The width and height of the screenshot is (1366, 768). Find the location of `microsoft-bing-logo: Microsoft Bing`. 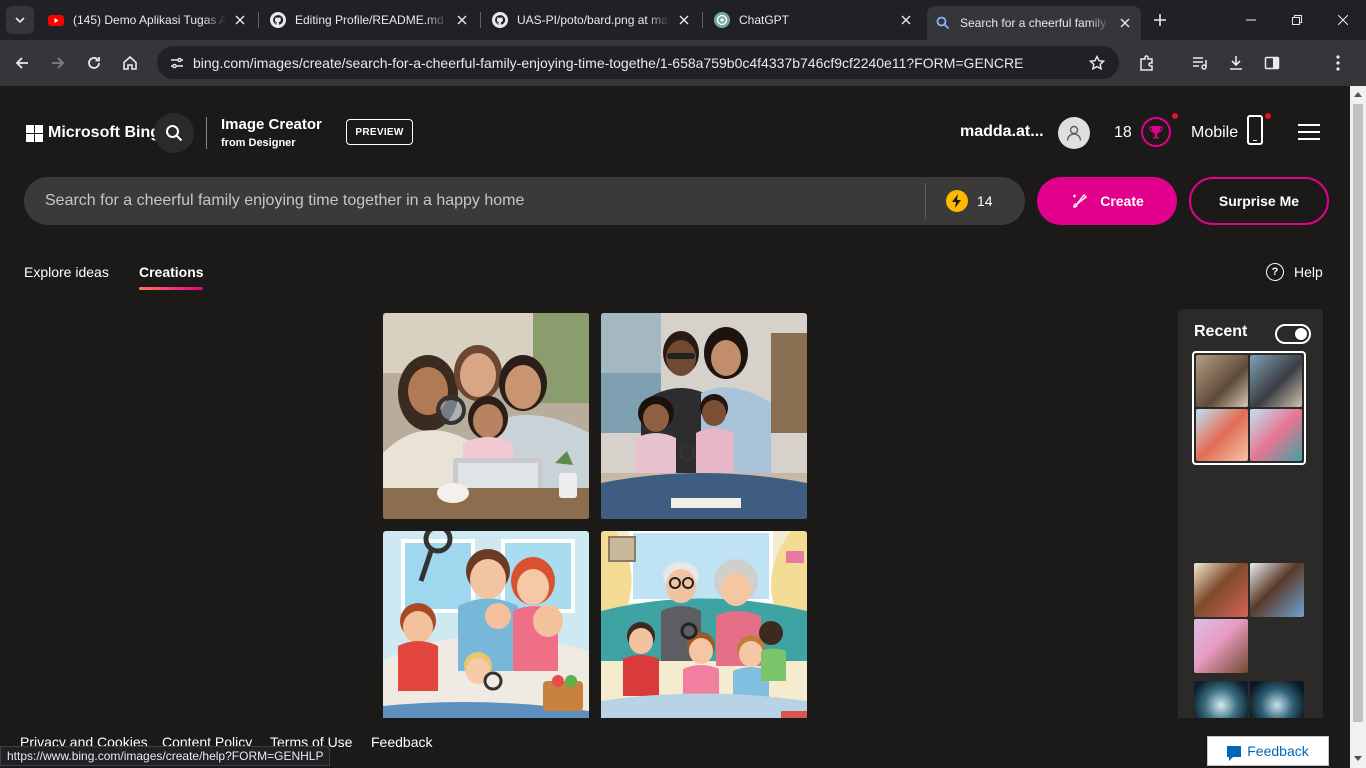

microsoft-bing-logo: Microsoft Bing is located at coordinates (93, 133).